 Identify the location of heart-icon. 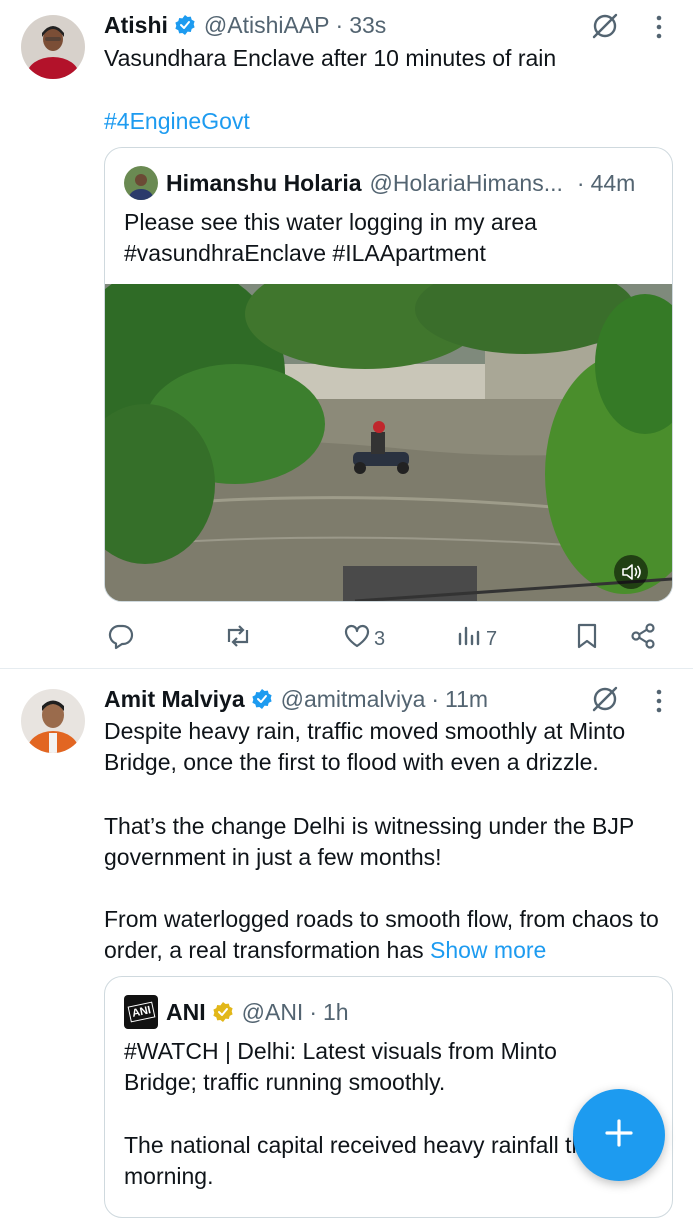
(357, 639).